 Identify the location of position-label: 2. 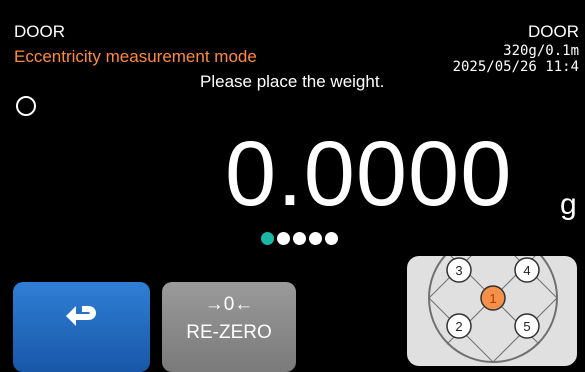
(458, 326).